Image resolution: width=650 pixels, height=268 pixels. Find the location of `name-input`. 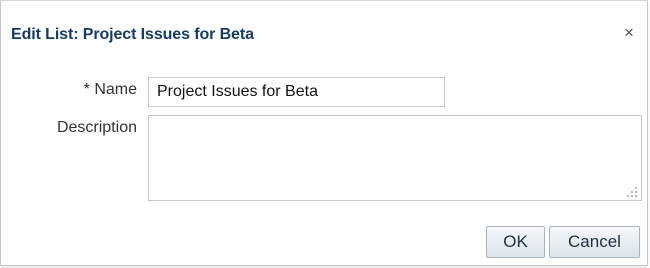

name-input is located at coordinates (296, 92).